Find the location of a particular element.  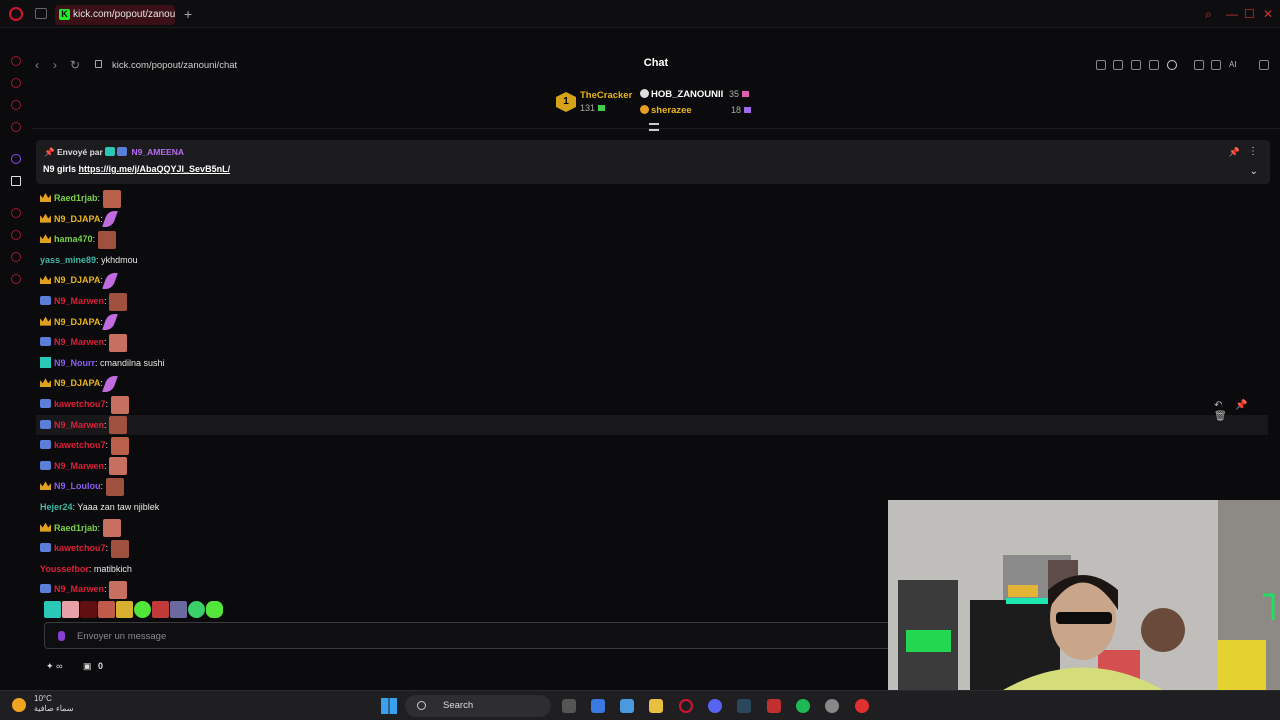

opera-logo-icon is located at coordinates (16, 14).